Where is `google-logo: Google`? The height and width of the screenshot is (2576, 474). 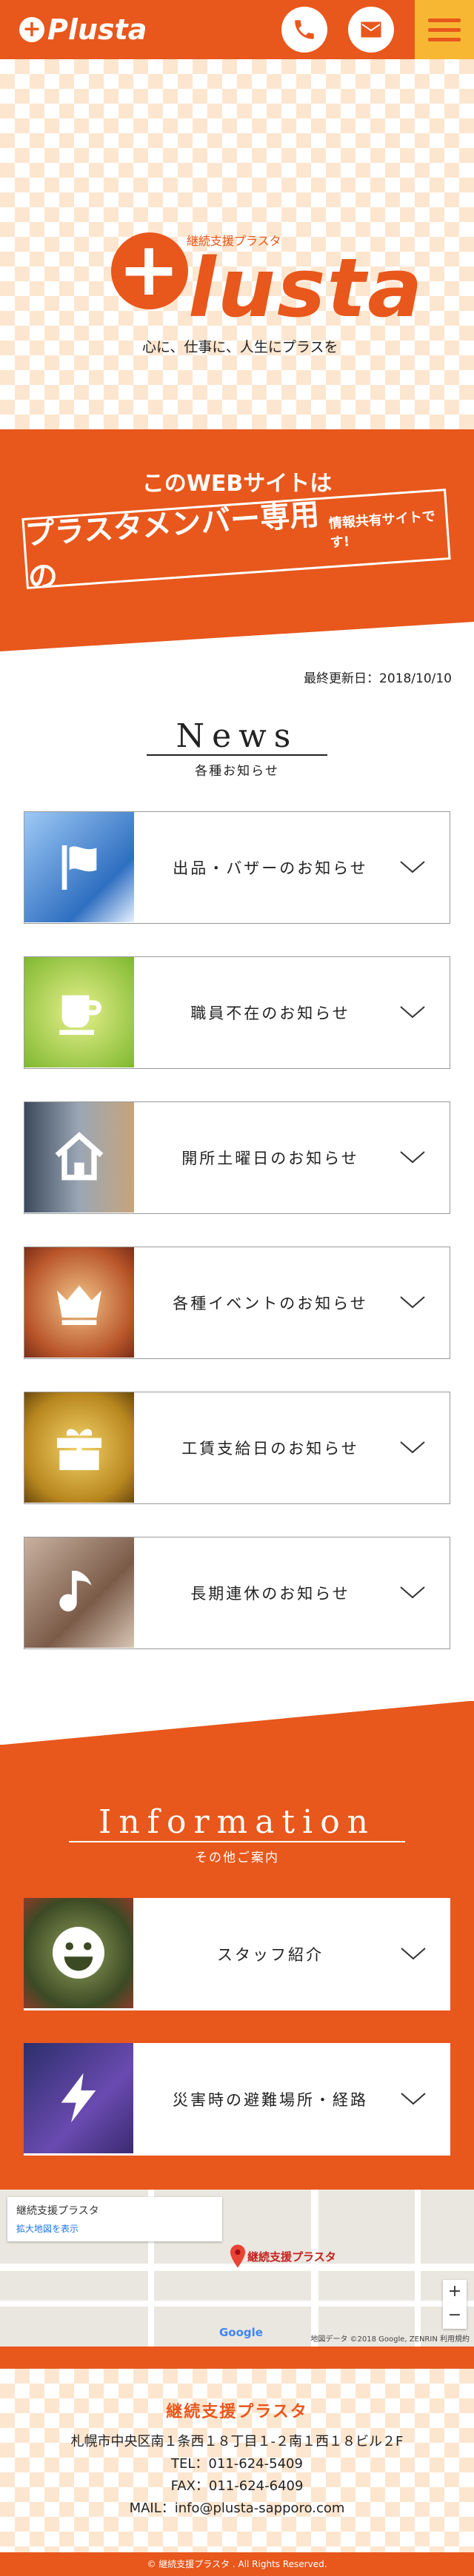 google-logo: Google is located at coordinates (241, 2332).